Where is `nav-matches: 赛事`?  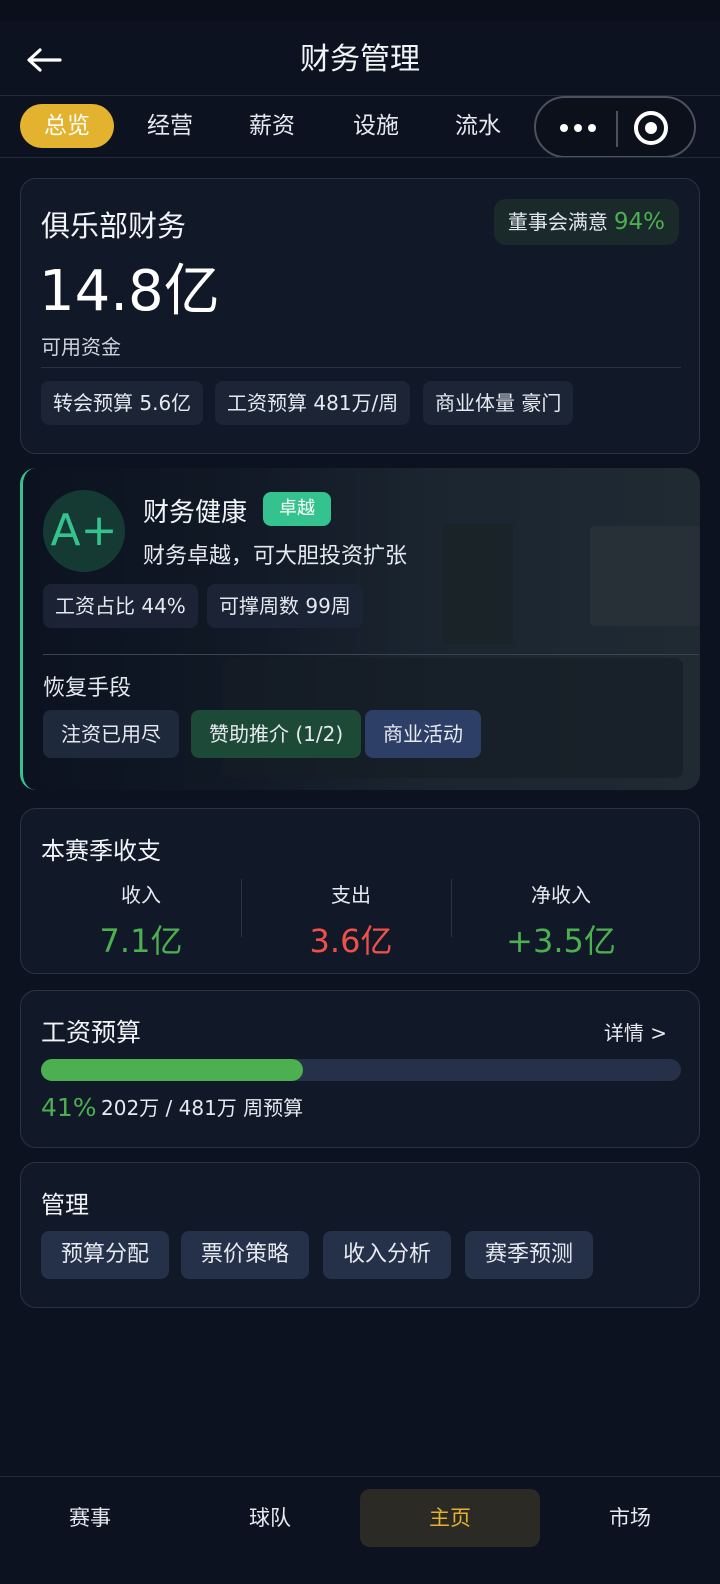
nav-matches: 赛事 is located at coordinates (90, 1518).